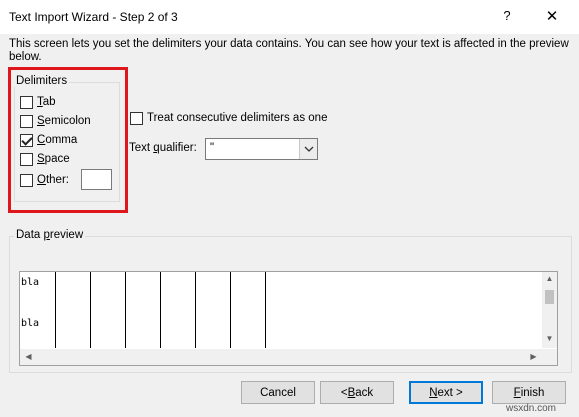 This screenshot has height=417, width=579. Describe the element at coordinates (507, 15) in the screenshot. I see `help-icon: ?` at that location.